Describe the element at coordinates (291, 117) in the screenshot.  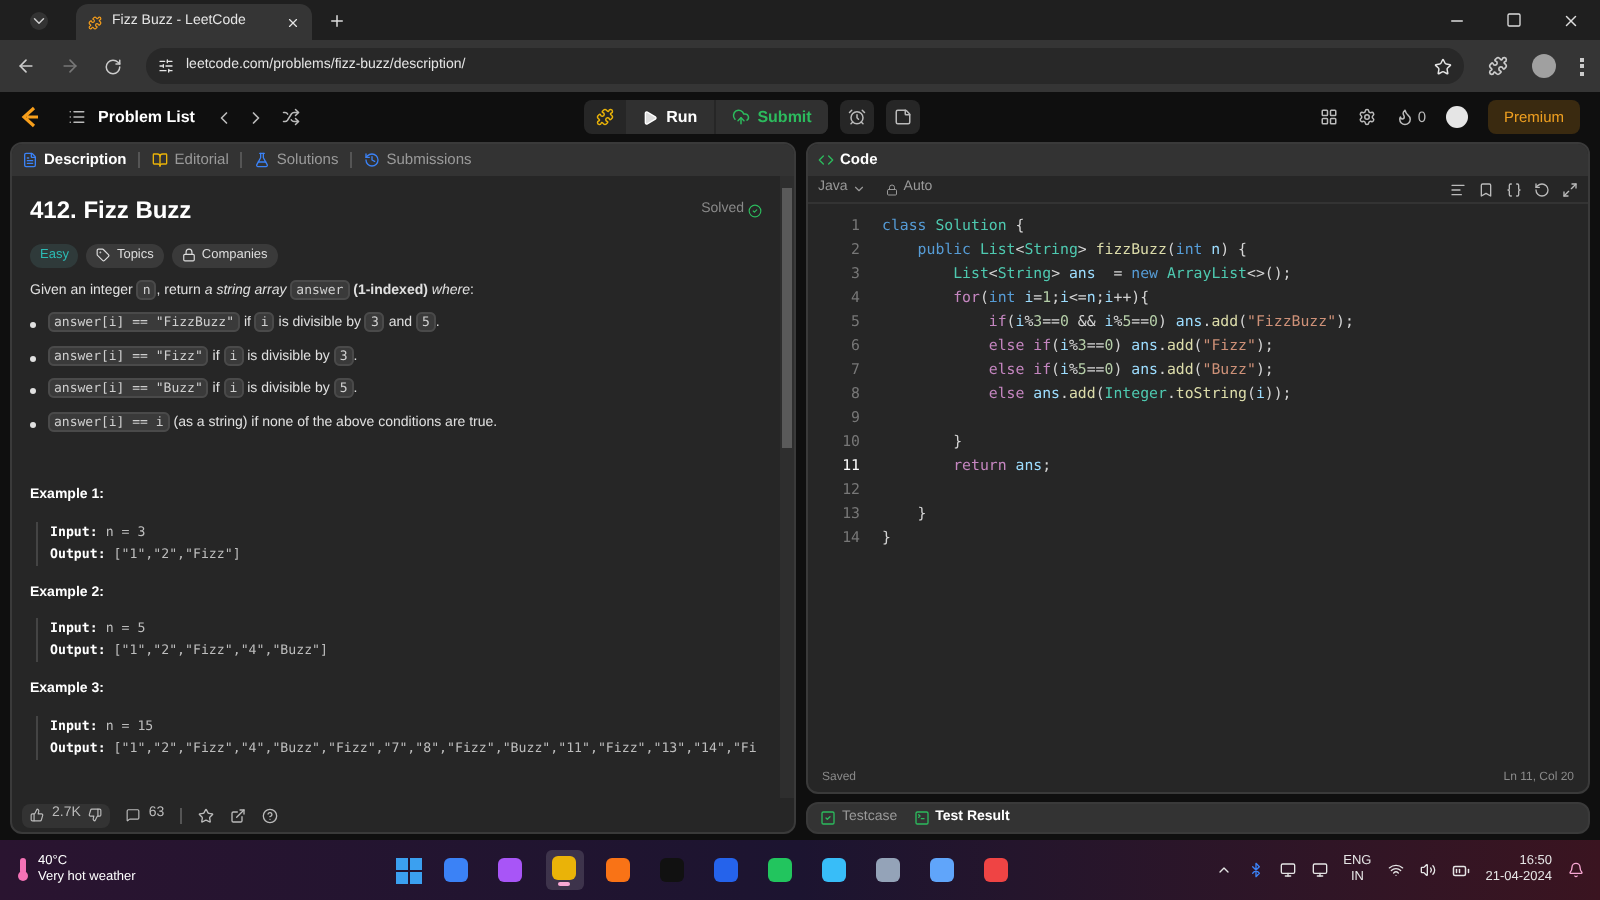
I see `shuffle-icon` at that location.